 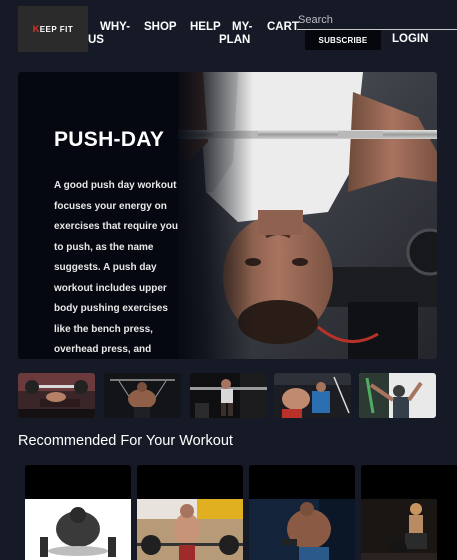 I want to click on barbell-lift-image-icon, so click(x=190, y=529).